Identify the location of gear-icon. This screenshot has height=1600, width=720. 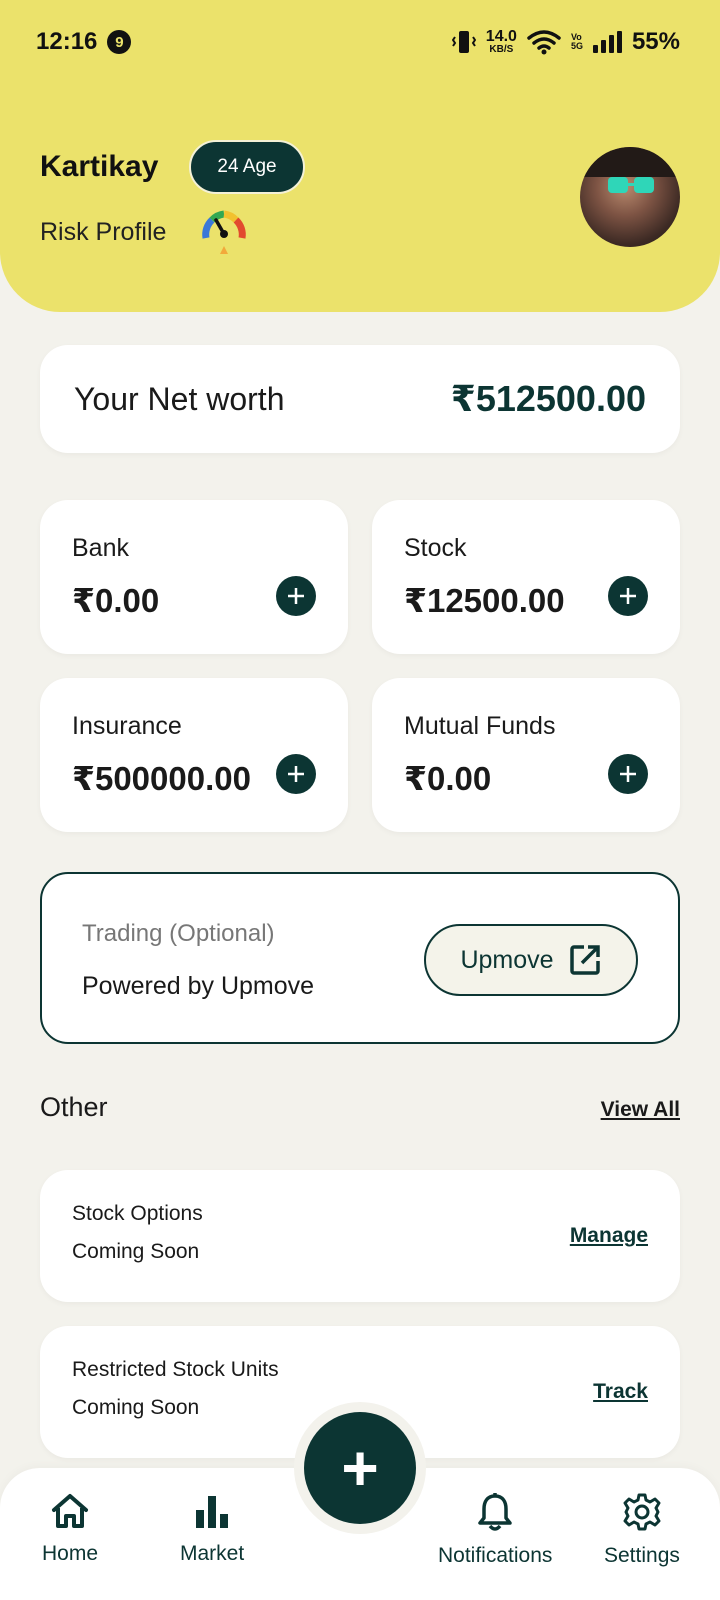
(642, 1512).